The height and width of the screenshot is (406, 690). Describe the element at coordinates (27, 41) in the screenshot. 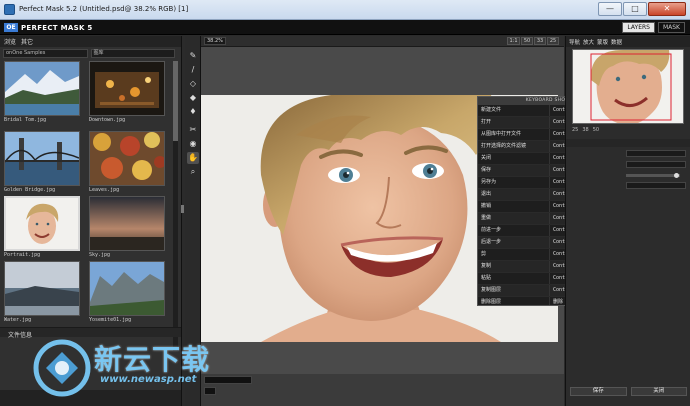

I see `tab-other: 其它` at that location.